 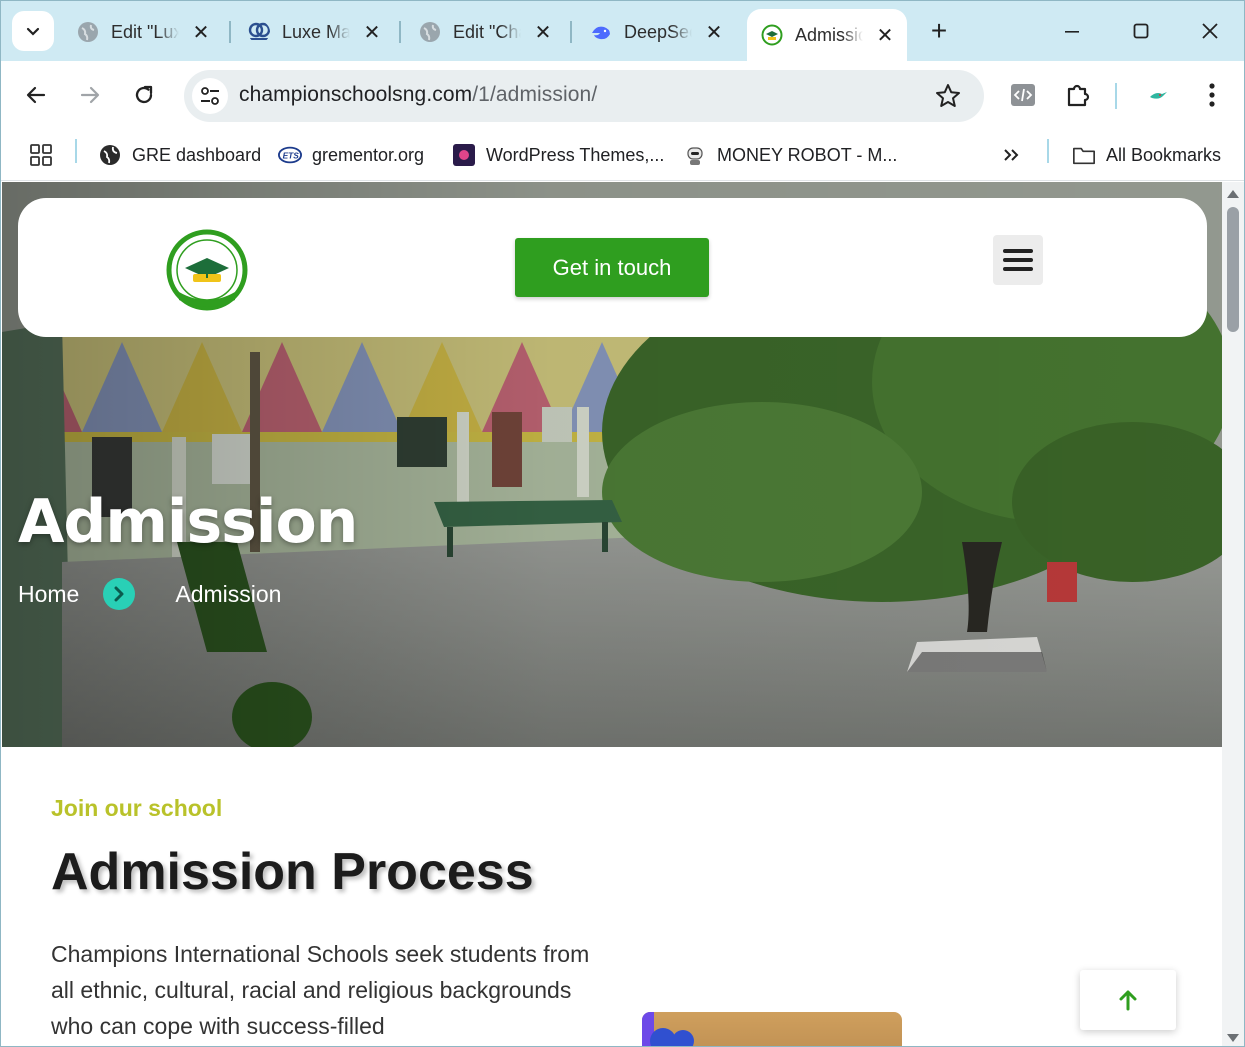 What do you see at coordinates (772, 1029) in the screenshot?
I see `admission-photo` at bounding box center [772, 1029].